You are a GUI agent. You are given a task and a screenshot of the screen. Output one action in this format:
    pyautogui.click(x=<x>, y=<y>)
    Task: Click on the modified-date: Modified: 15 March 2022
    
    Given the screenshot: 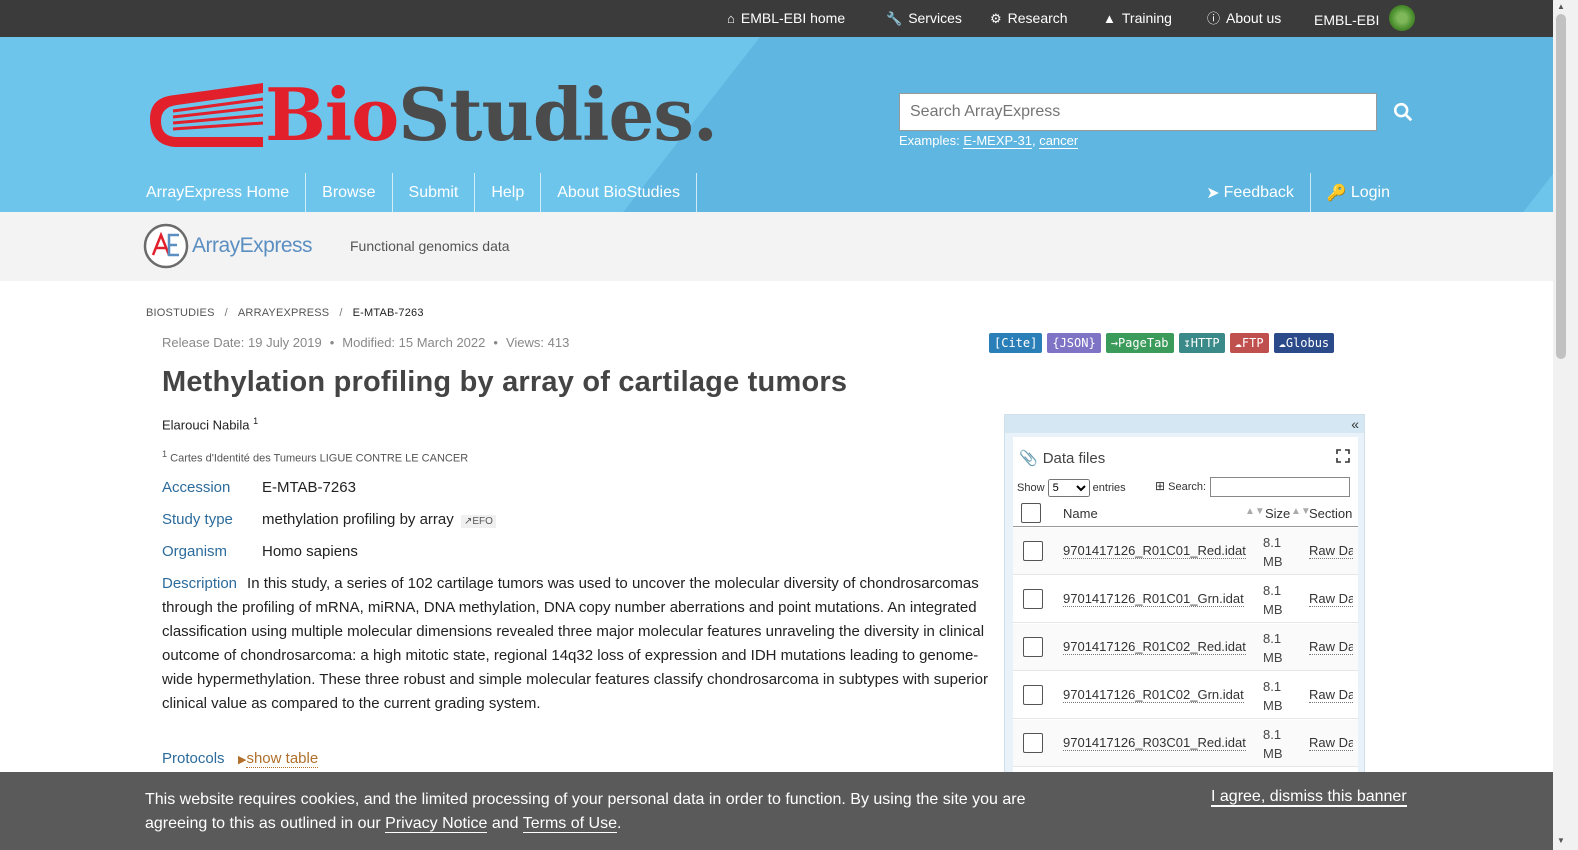 What is the action you would take?
    pyautogui.click(x=414, y=342)
    